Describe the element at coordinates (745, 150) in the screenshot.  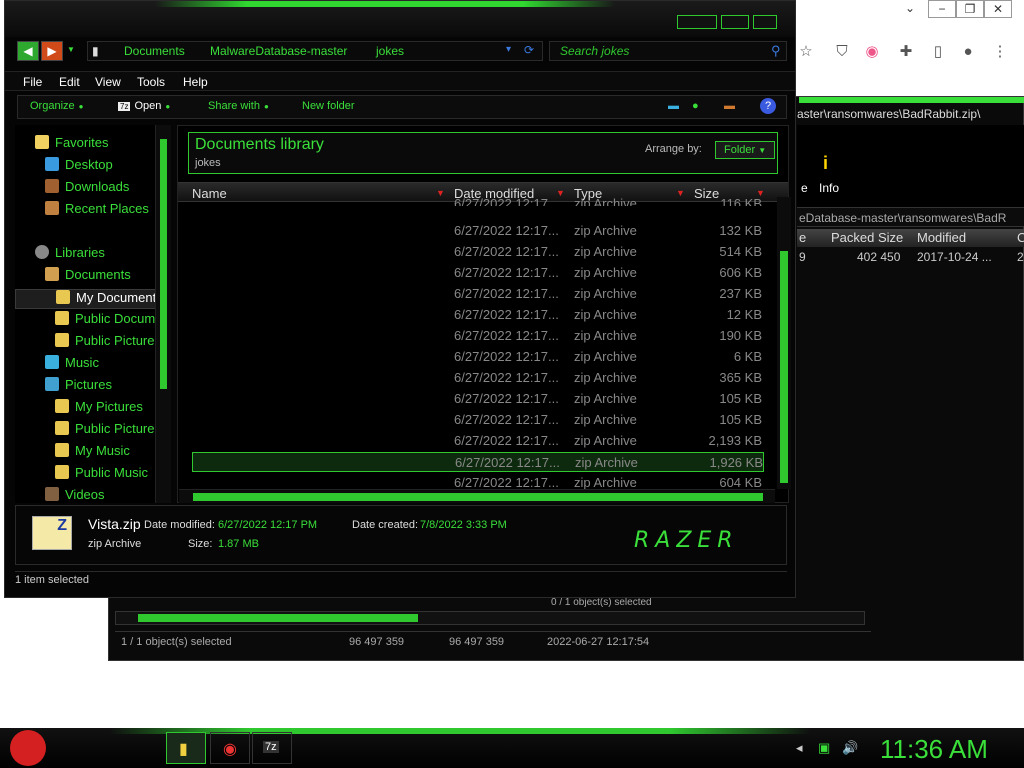
I see `arrange-by-dropdown: Folder ▼` at that location.